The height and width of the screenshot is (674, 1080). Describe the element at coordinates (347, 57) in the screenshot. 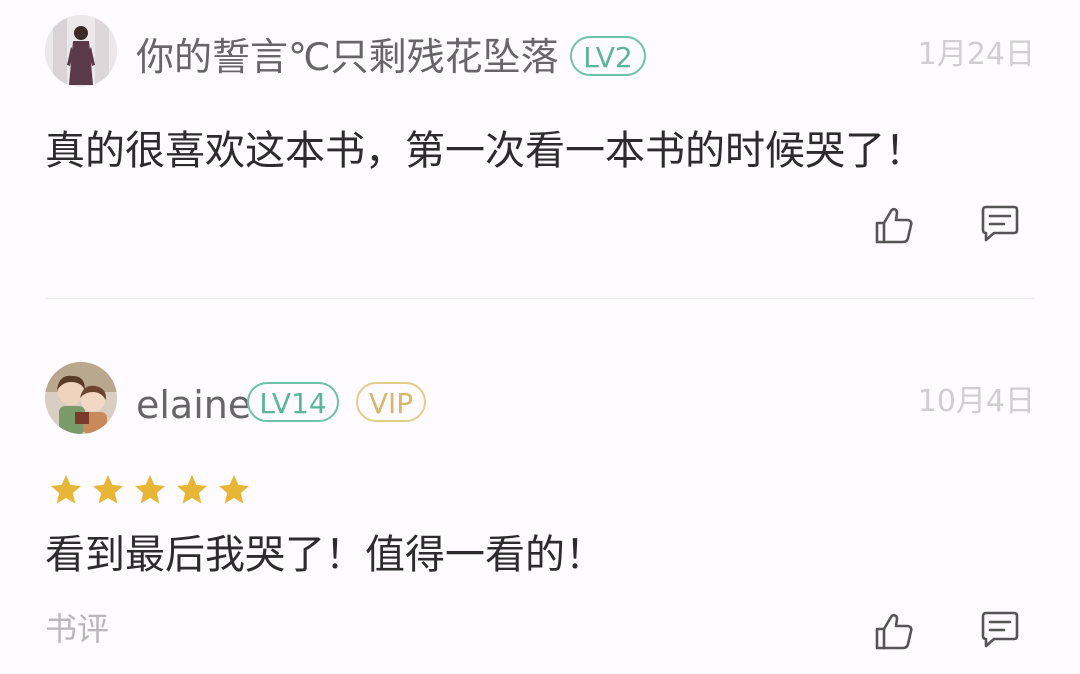

I see `username: 你的誓言℃只剩残花坠落` at that location.